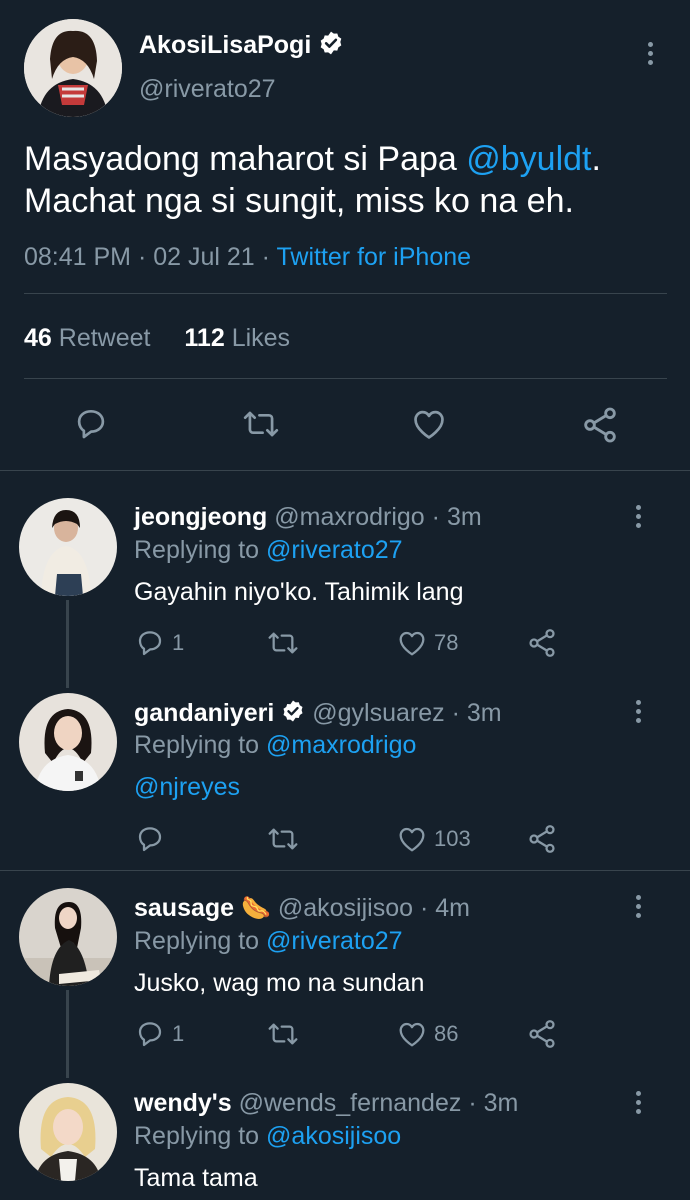  Describe the element at coordinates (345, 908) in the screenshot. I see `reply-author-handle: @akosijisoo` at that location.